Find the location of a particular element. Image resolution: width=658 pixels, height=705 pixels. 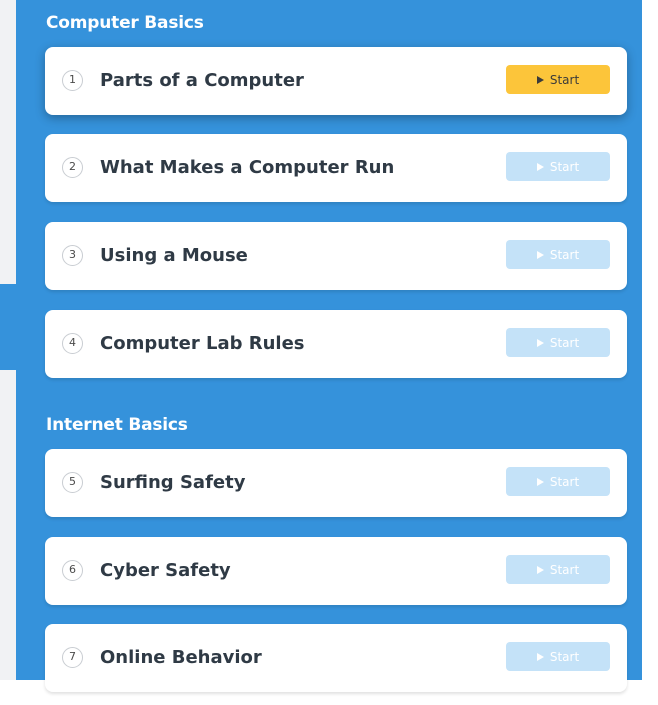

lesson-number: 6 is located at coordinates (72, 570).